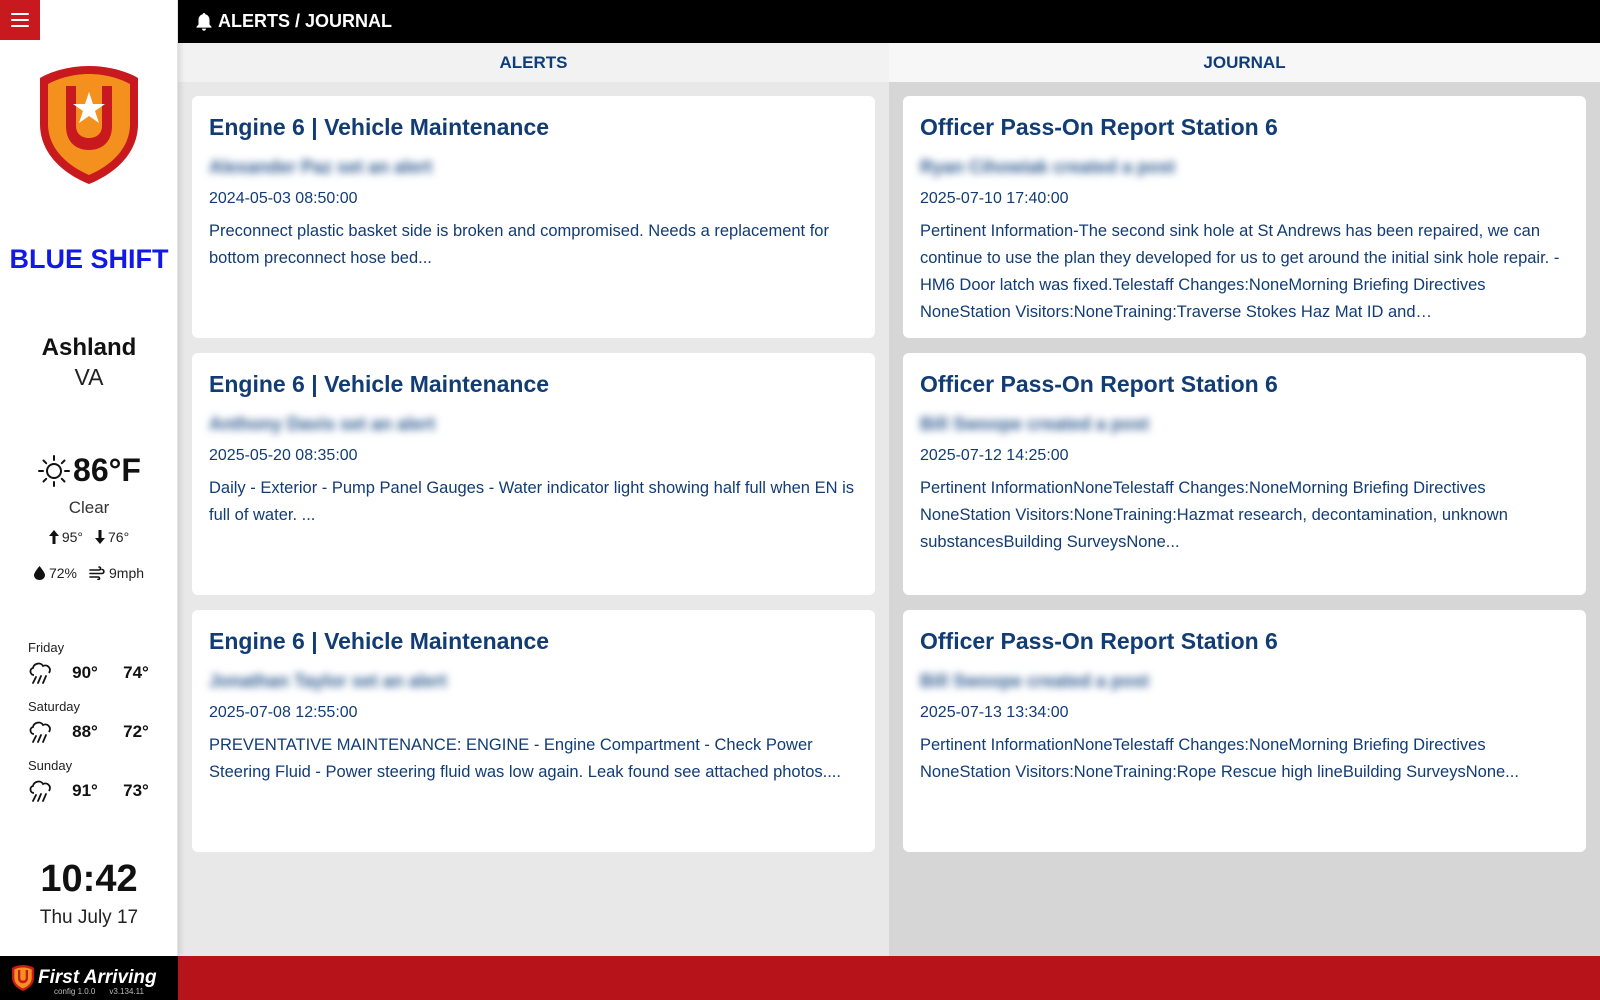  I want to click on shift-label: BLUE SHIFT, so click(89, 259).